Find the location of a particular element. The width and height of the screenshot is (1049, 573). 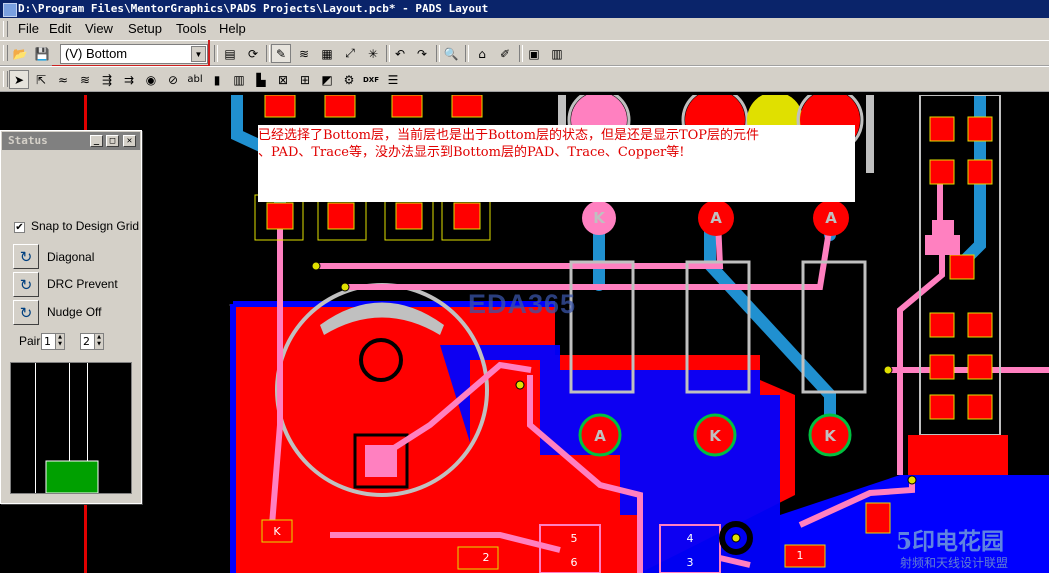

select-arrow-icon: ➤ is located at coordinates (19, 79).